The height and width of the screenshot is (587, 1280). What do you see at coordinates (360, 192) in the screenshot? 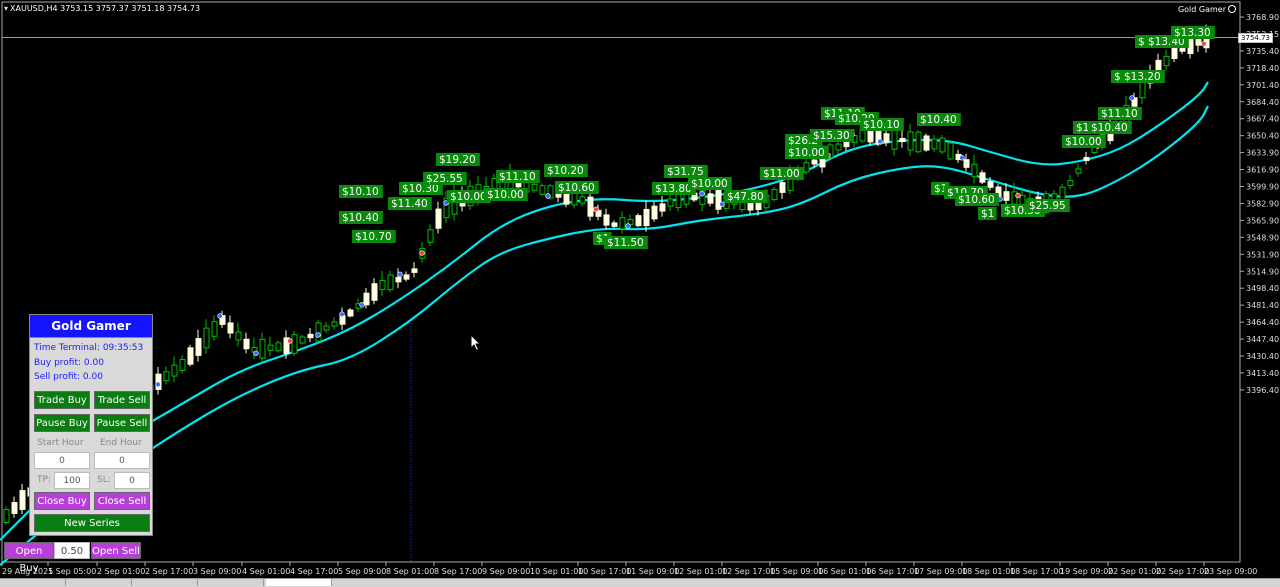
I see `profit-label-text: $10.10` at bounding box center [360, 192].